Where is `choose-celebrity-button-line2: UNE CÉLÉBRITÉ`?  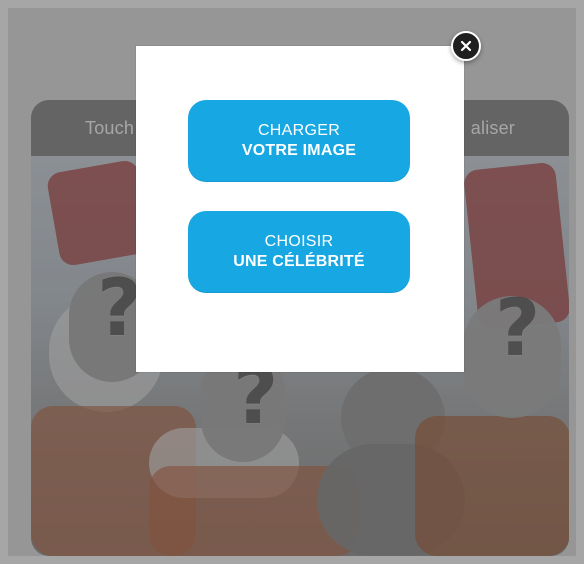
choose-celebrity-button-line2: UNE CÉLÉBRITÉ is located at coordinates (299, 261).